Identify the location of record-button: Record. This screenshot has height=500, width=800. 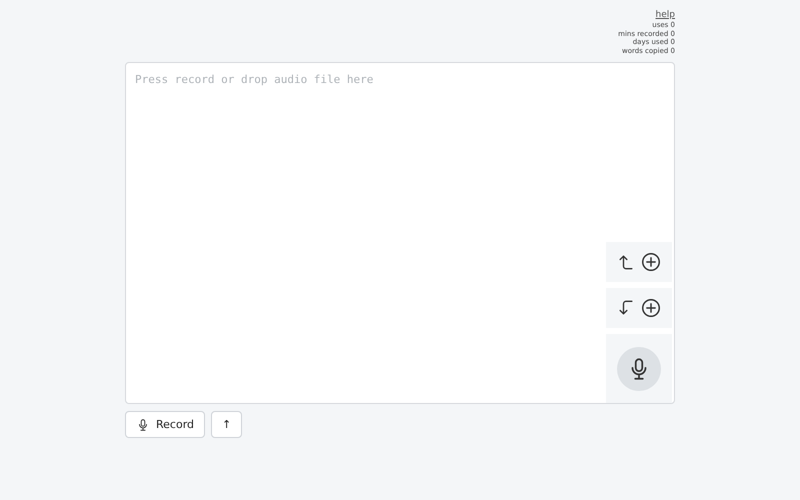
(165, 424).